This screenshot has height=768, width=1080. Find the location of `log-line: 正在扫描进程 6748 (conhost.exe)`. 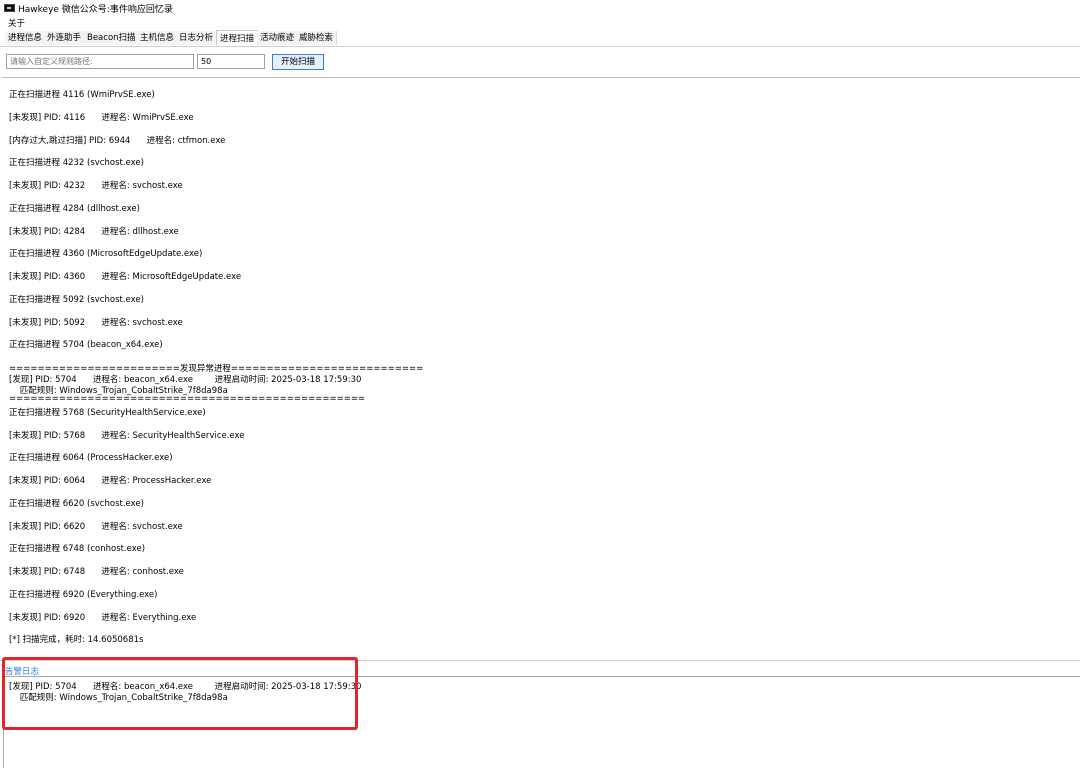

log-line: 正在扫描进程 6748 (conhost.exe) is located at coordinates (77, 549).